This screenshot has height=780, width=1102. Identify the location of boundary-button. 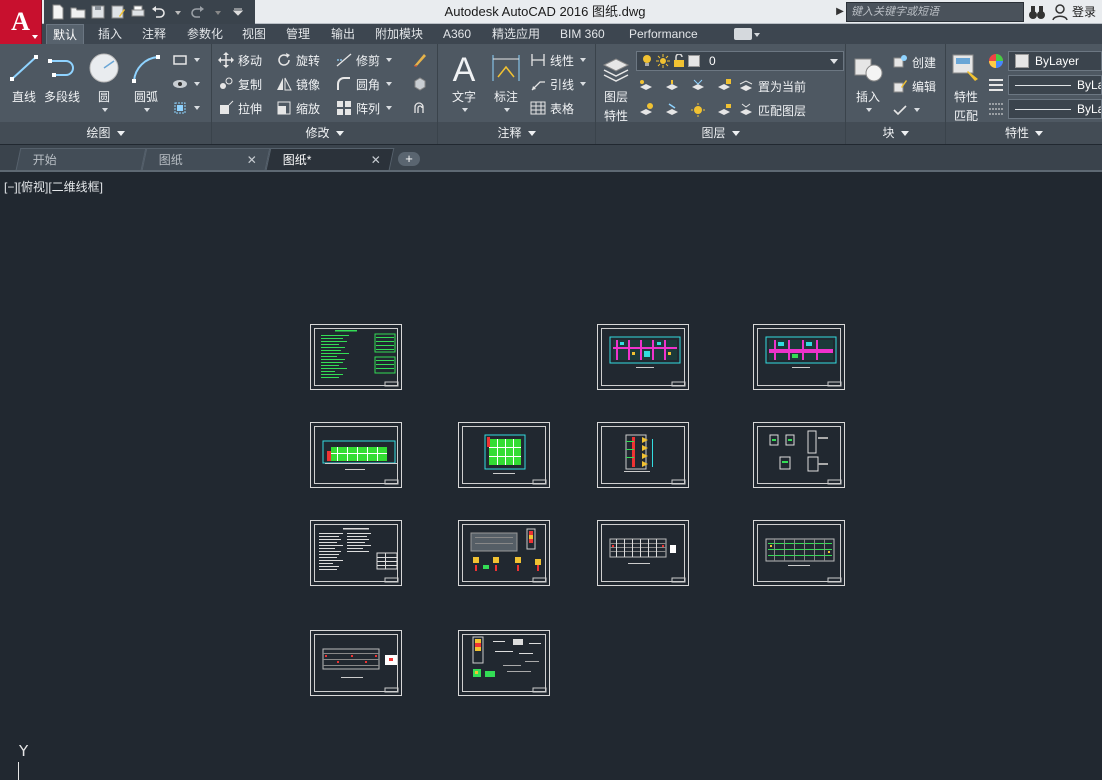
(186, 108).